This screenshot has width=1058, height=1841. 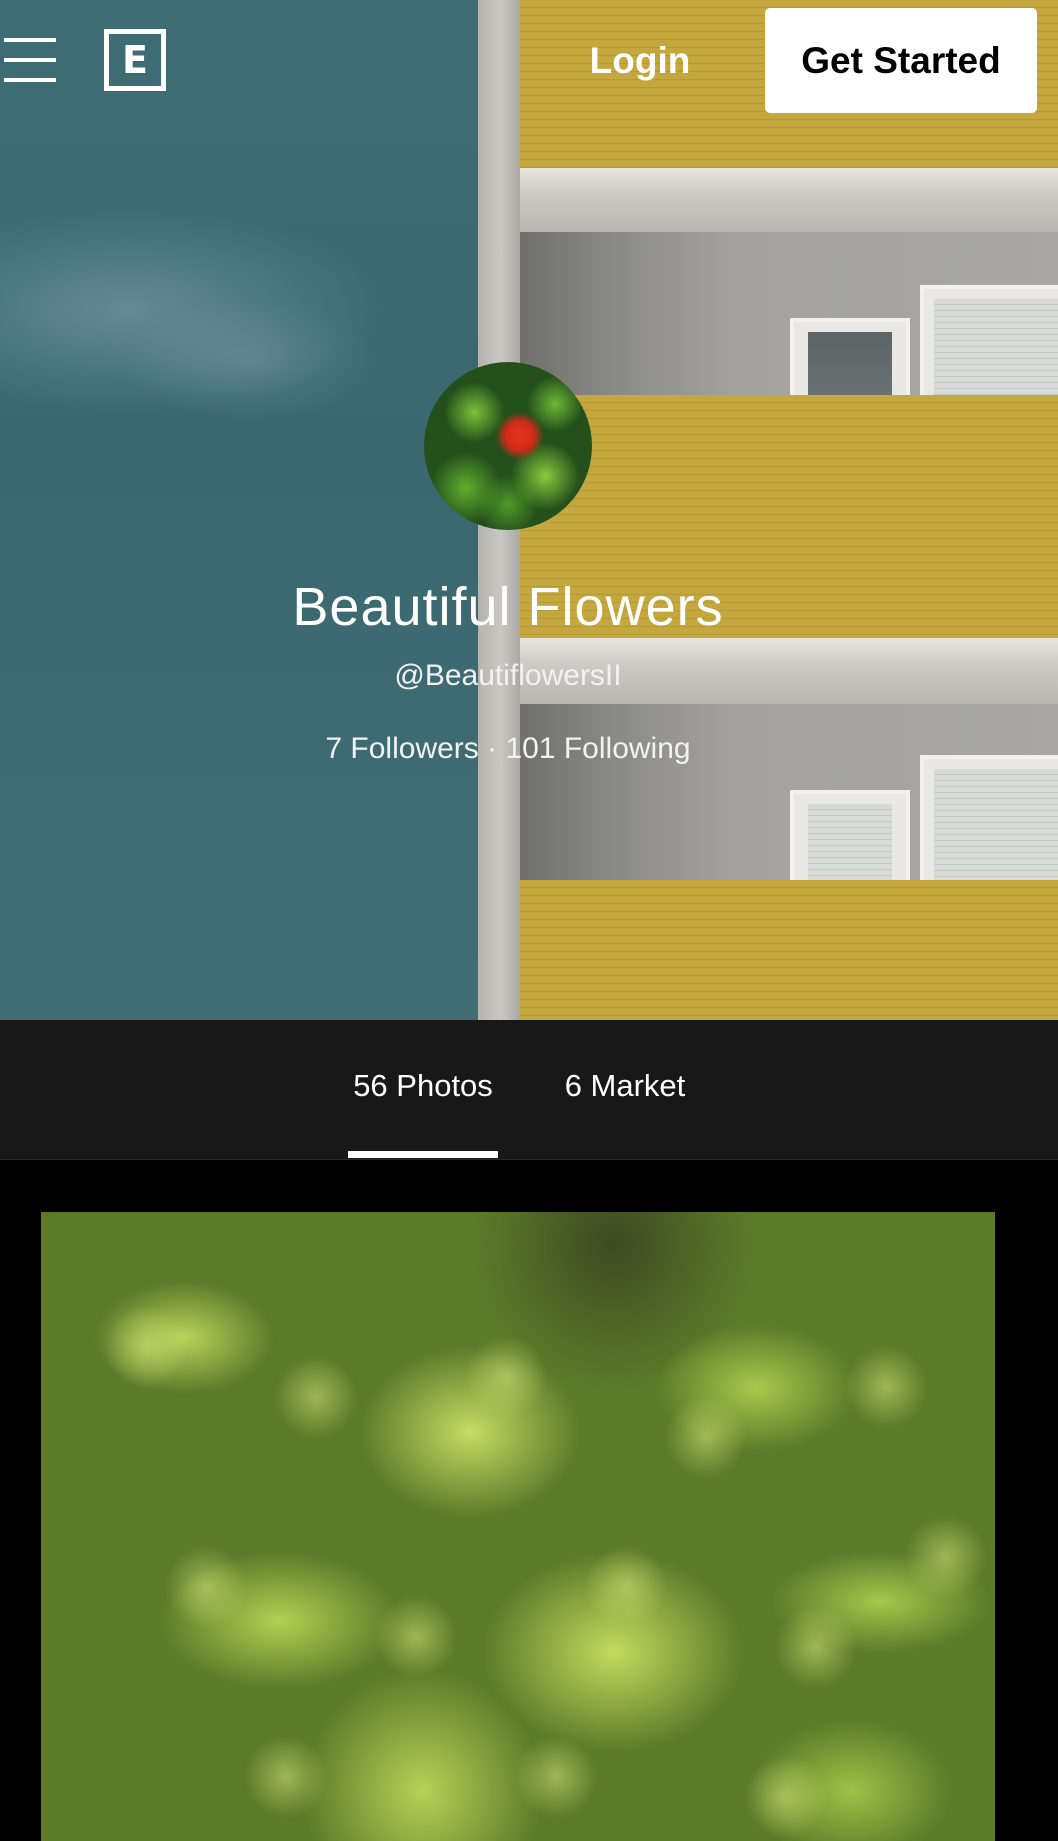 What do you see at coordinates (529, 1090) in the screenshot?
I see `profile-tabs: 56 Photos 6 Market` at bounding box center [529, 1090].